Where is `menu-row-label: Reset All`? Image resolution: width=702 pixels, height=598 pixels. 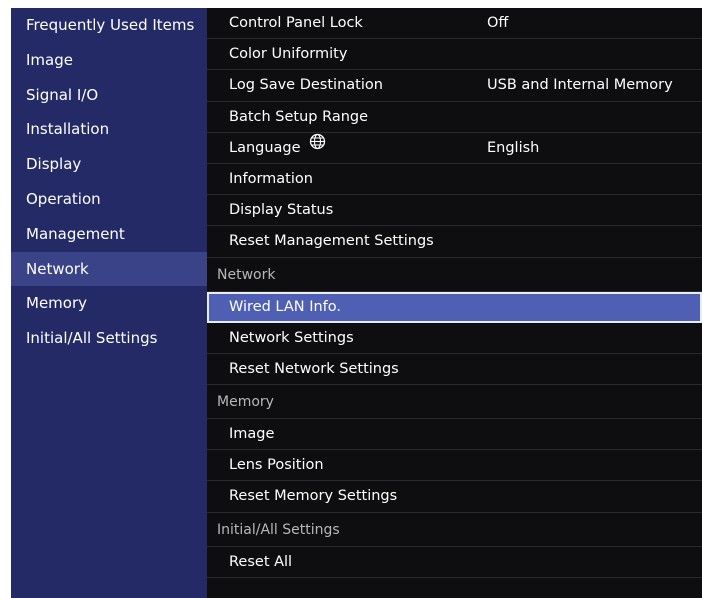 menu-row-label: Reset All is located at coordinates (261, 561).